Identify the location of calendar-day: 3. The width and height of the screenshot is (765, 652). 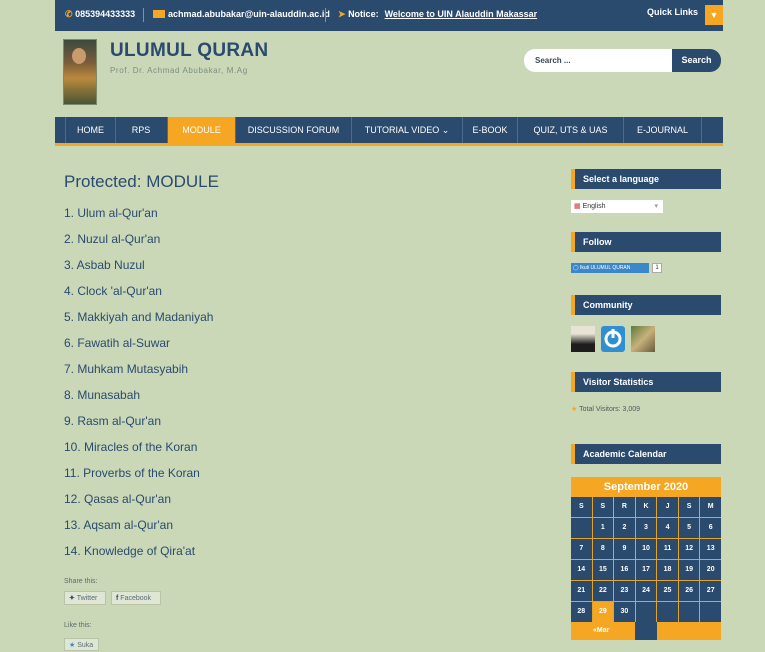
(646, 528).